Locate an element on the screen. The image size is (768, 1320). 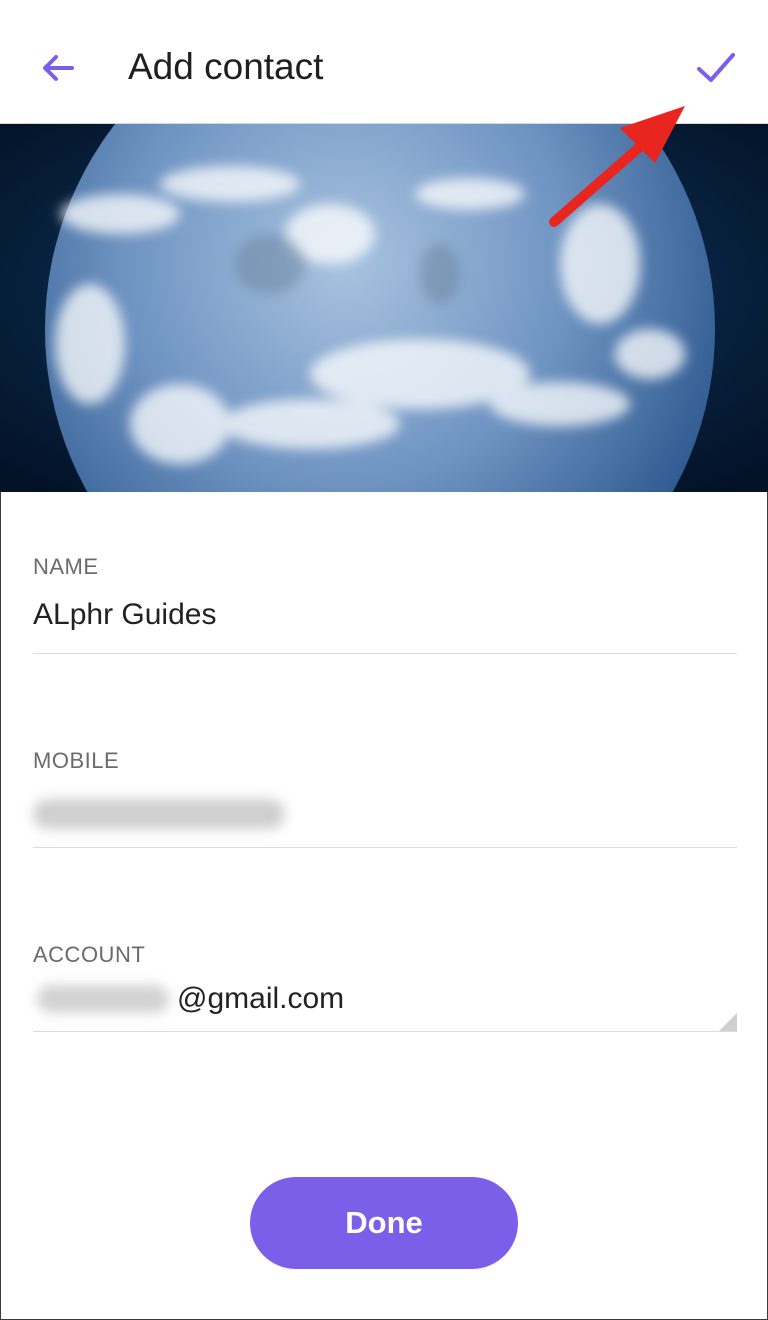
back-button is located at coordinates (58, 68).